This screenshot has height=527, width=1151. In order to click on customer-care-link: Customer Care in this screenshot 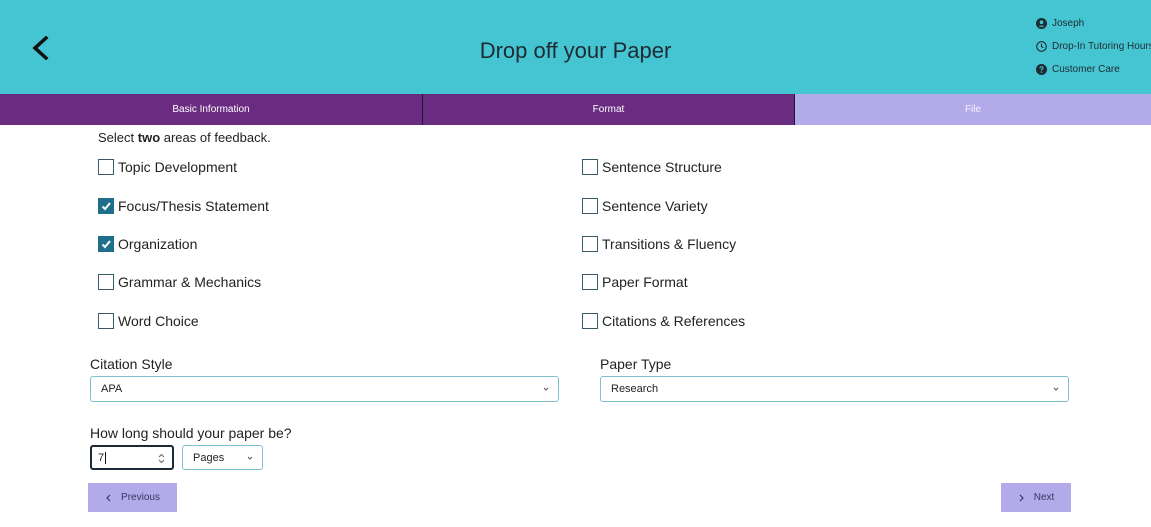, I will do `click(1088, 69)`.